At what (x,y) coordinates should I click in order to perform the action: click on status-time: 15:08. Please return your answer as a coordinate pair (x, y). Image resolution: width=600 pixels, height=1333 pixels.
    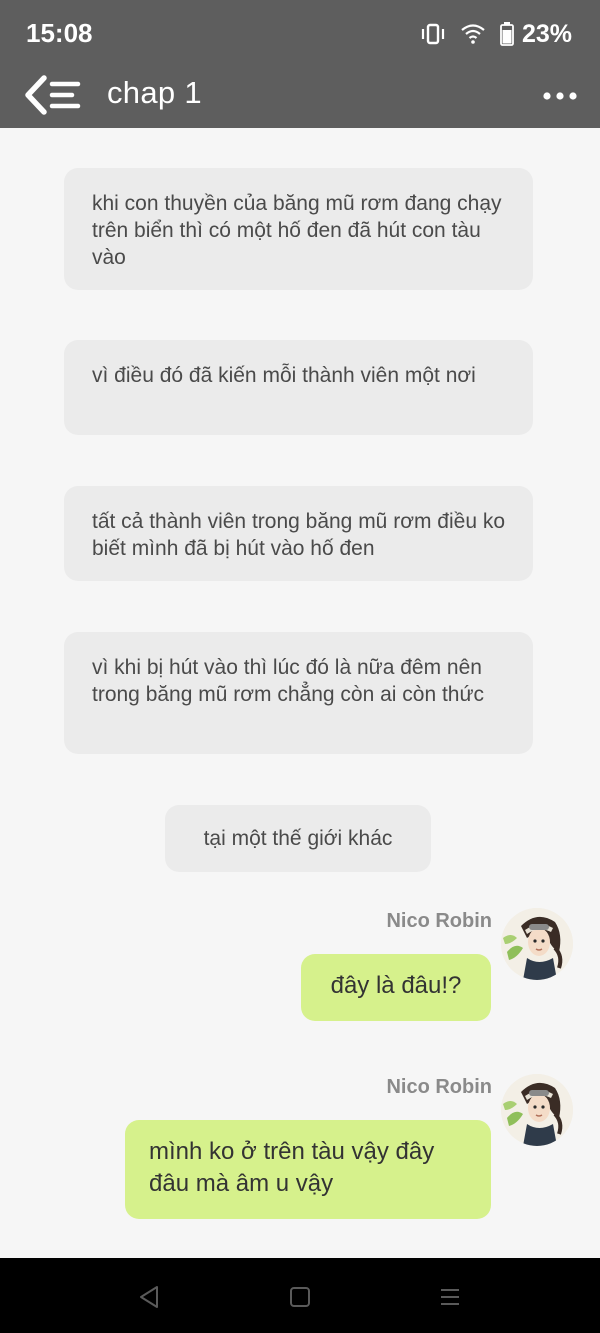
    Looking at the image, I should click on (59, 33).